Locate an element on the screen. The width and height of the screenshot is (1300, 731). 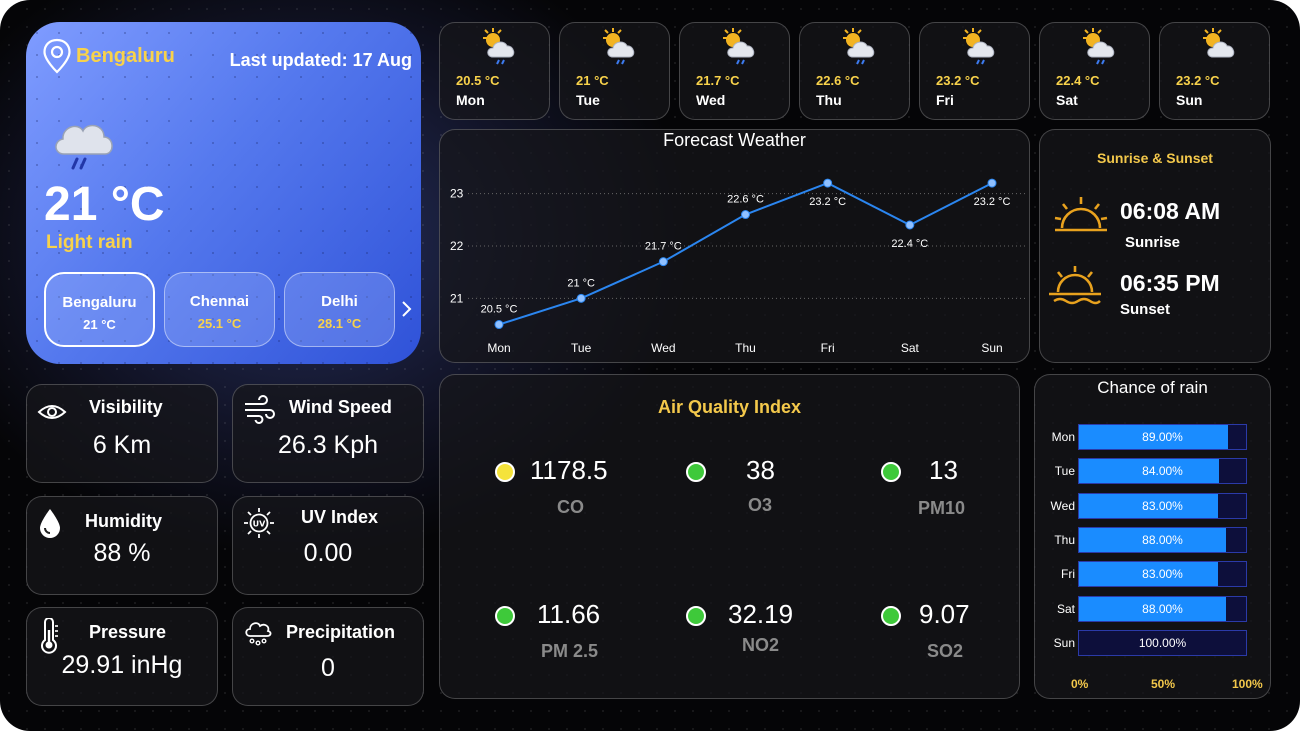
humidity-card: Humidity 88 % is located at coordinates (122, 545).